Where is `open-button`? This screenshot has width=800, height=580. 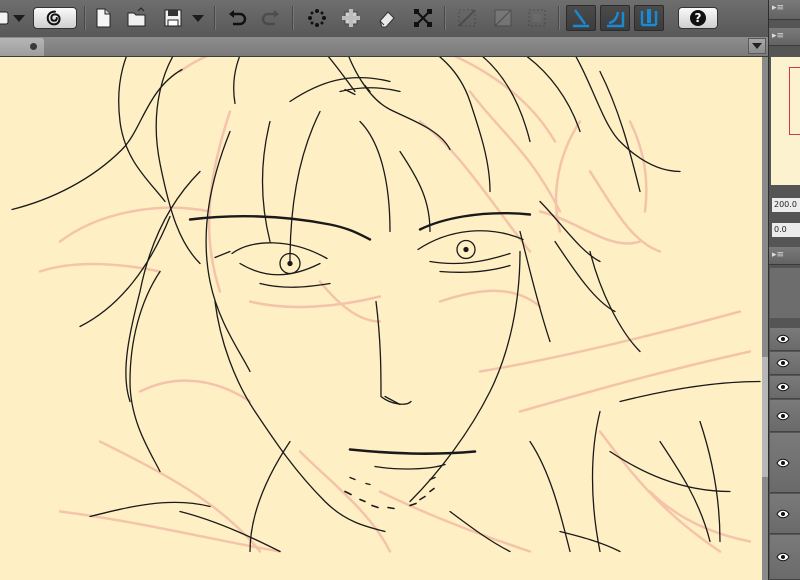
open-button is located at coordinates (137, 18).